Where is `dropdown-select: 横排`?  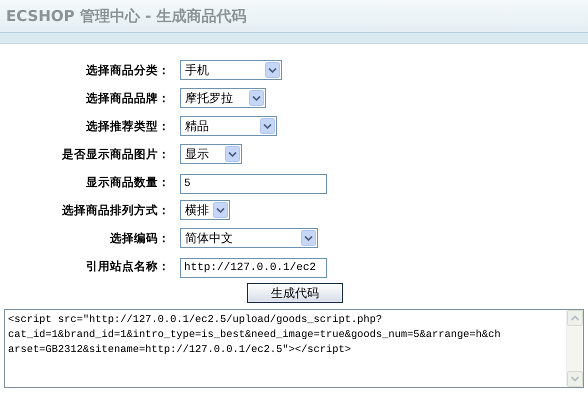 dropdown-select: 横排 is located at coordinates (205, 210).